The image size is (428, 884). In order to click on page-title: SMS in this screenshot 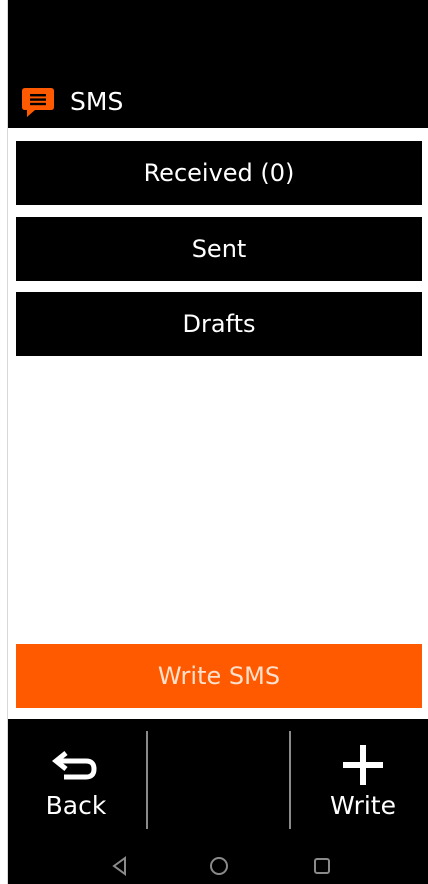, I will do `click(97, 101)`.